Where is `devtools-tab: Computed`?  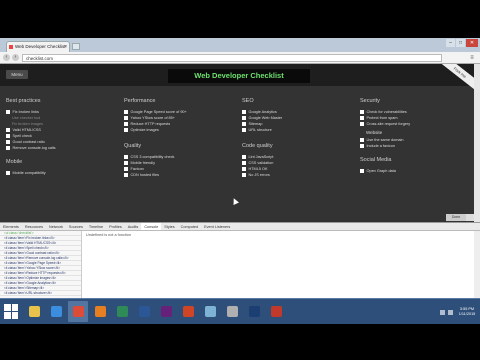 devtools-tab: Computed is located at coordinates (190, 226).